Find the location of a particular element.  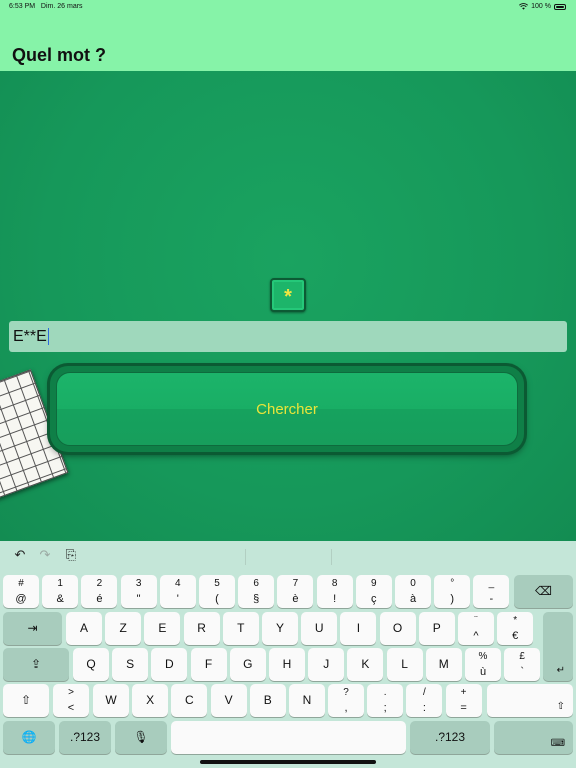

key-bottom-label: à is located at coordinates (413, 599).